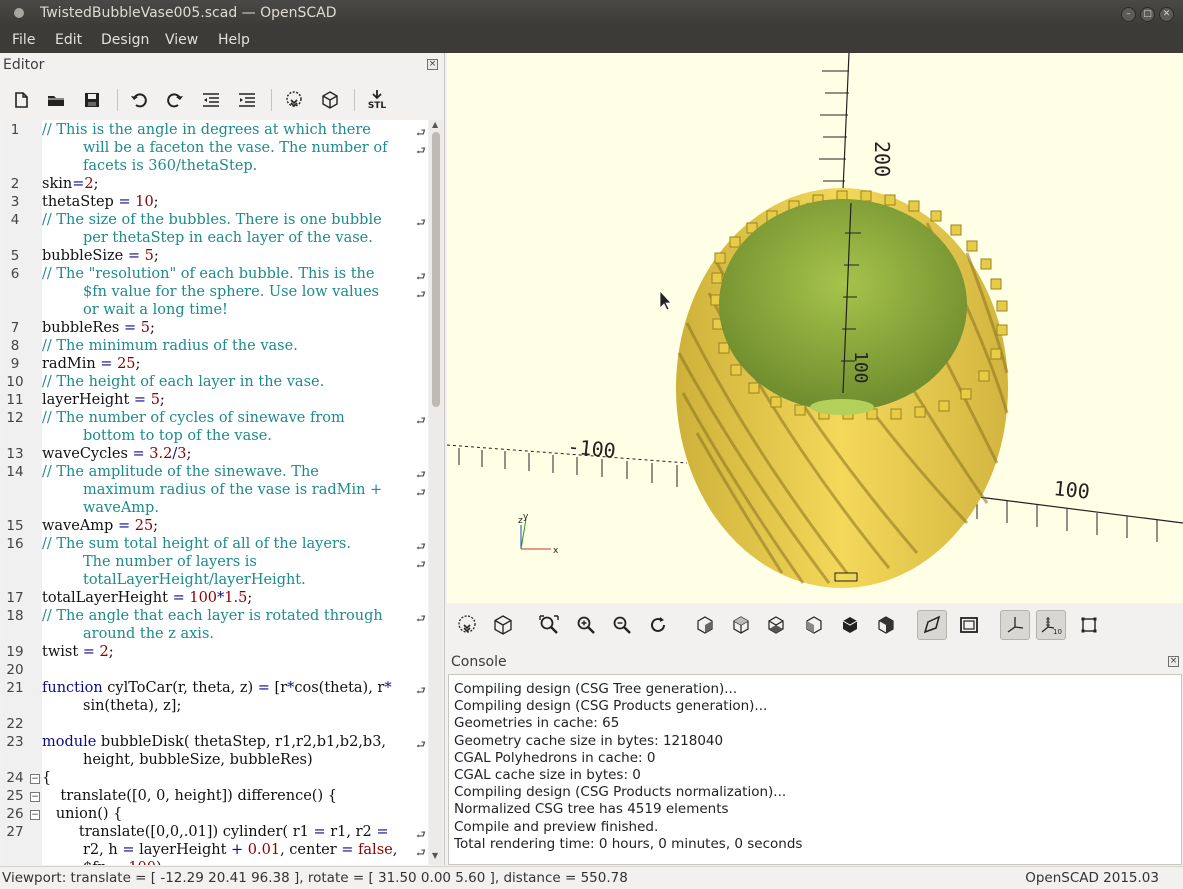 The image size is (1183, 889). Describe the element at coordinates (125, 862) in the screenshot. I see `code-line: $fn = 100);` at that location.